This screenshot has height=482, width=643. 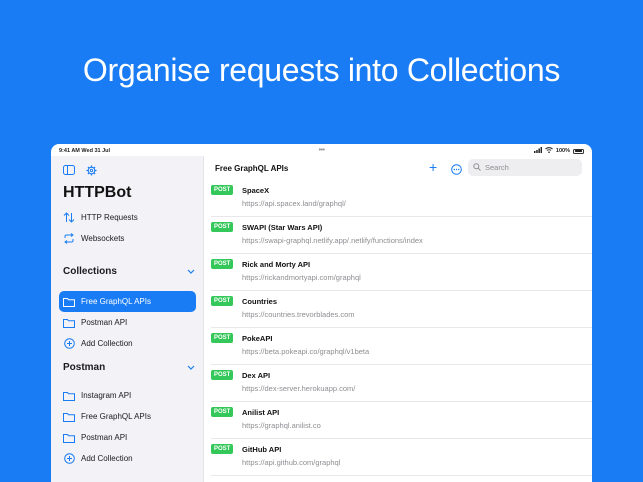 I want to click on app-title: HTTPBot, so click(x=97, y=192).